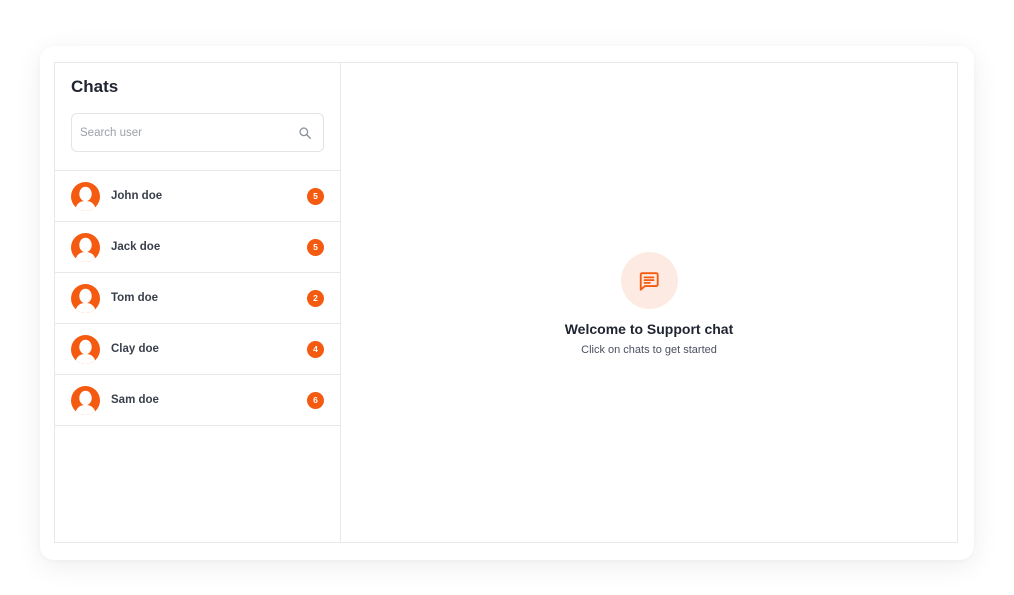  I want to click on chat-name: Jack doe, so click(136, 247).